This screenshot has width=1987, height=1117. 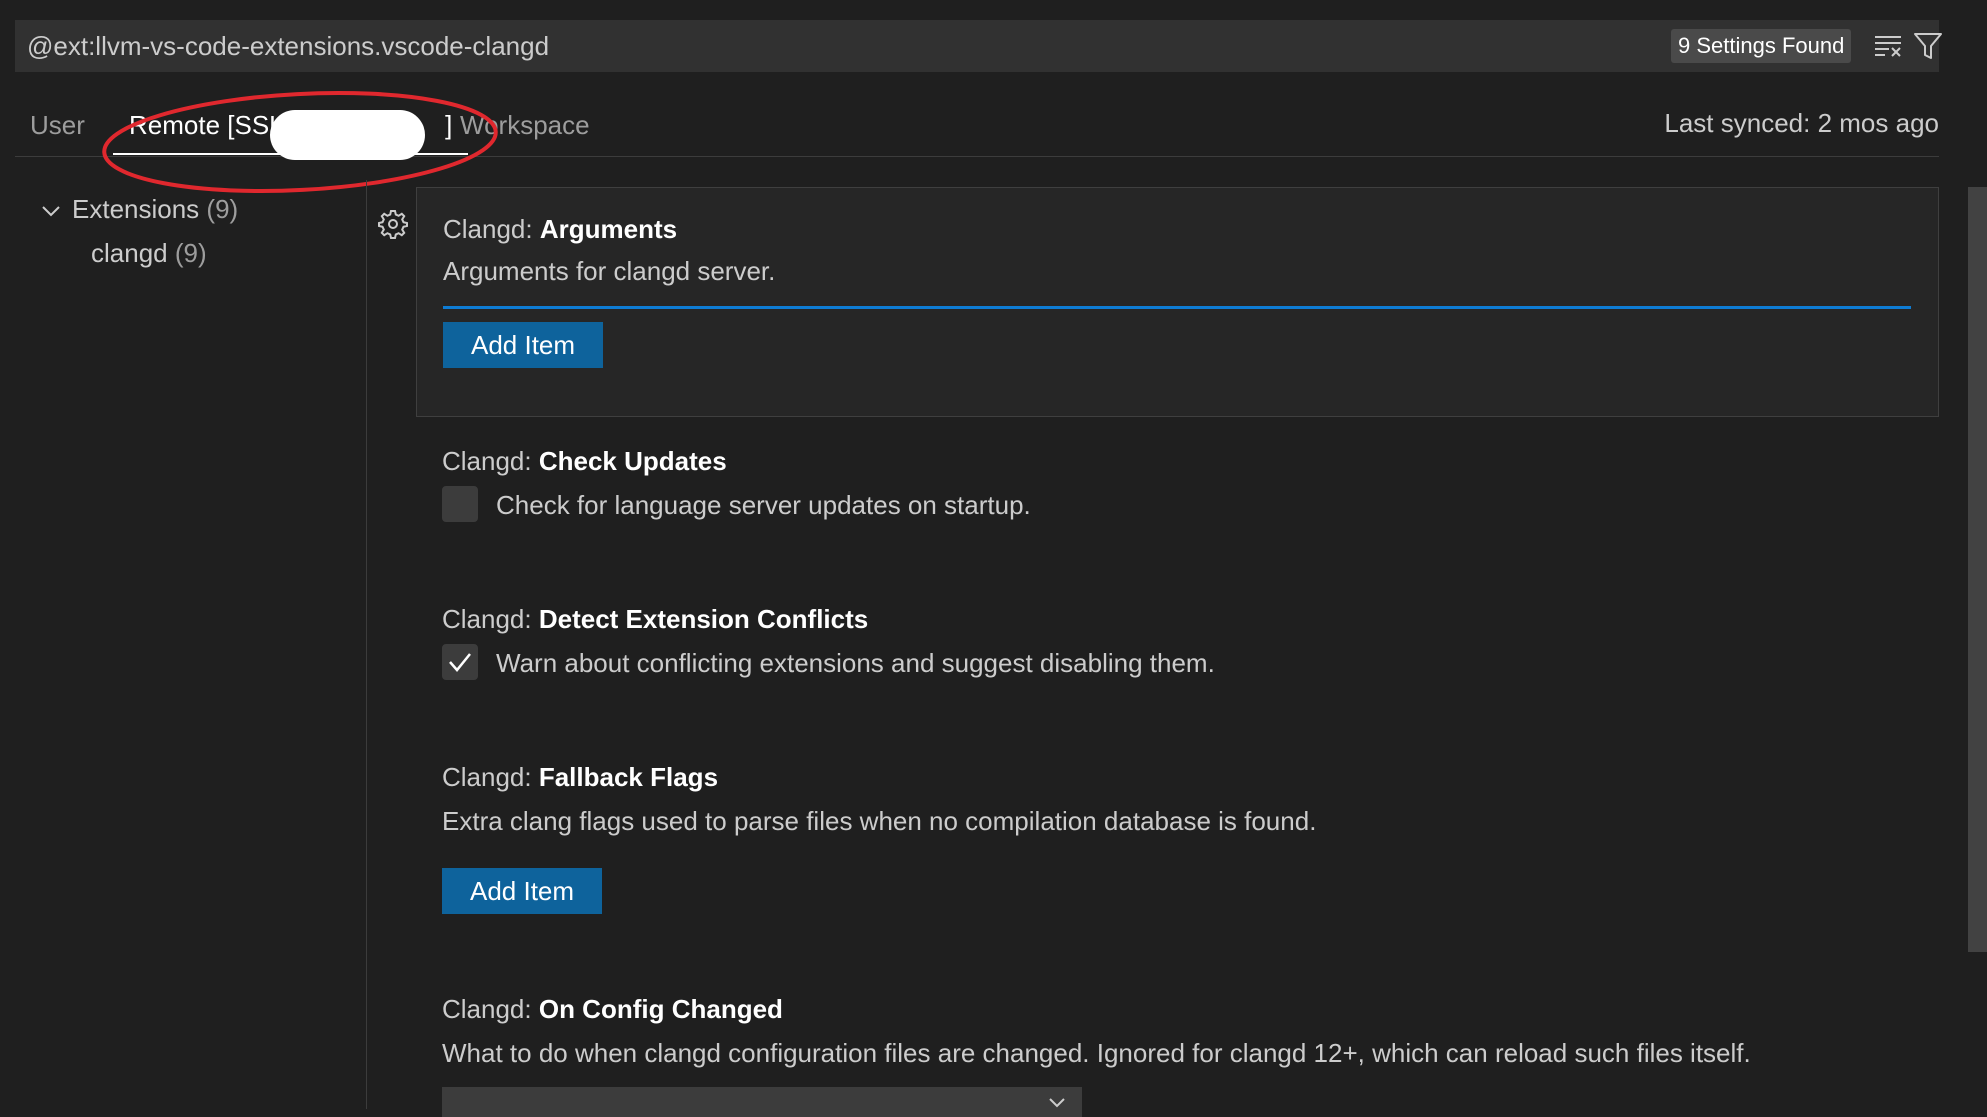 I want to click on check-updates-checkbox, so click(x=460, y=504).